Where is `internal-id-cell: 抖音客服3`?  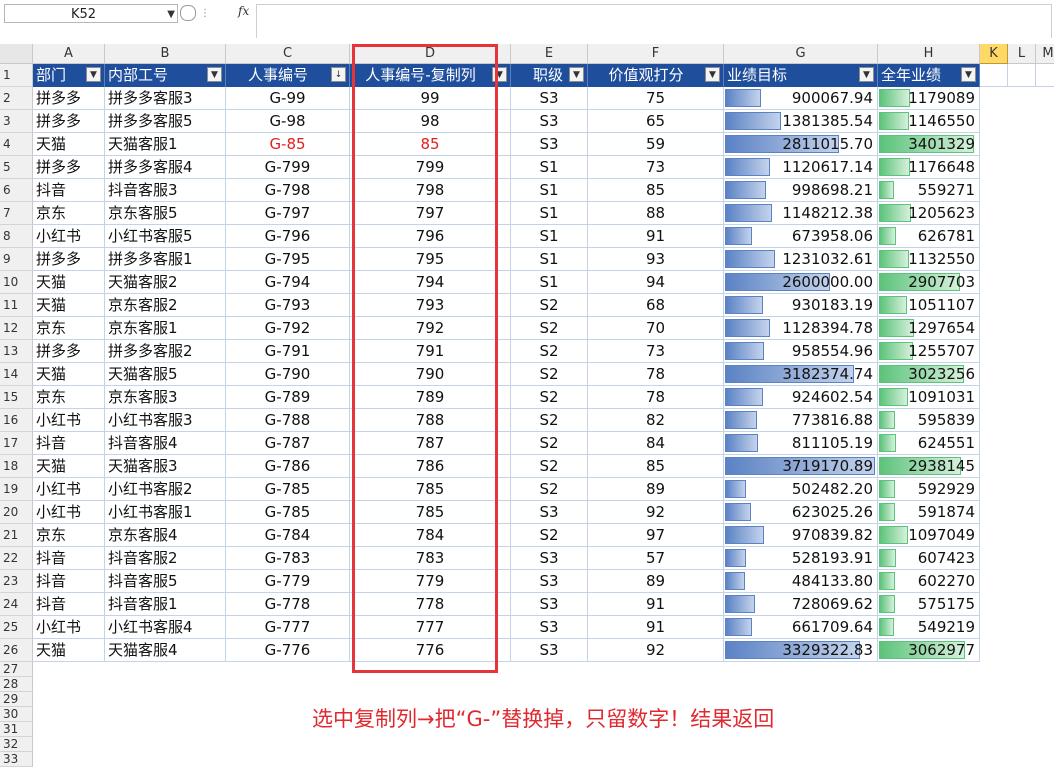 internal-id-cell: 抖音客服3 is located at coordinates (165, 190).